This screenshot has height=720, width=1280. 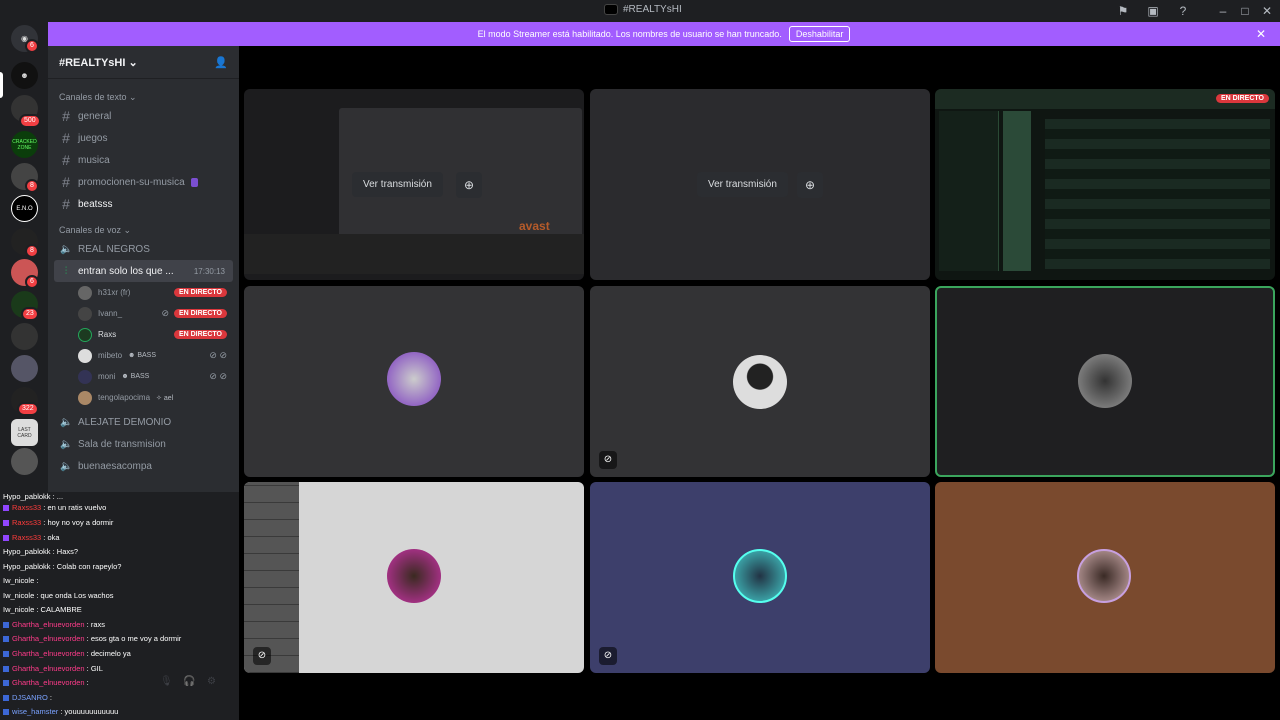 I want to click on channel-promocionen: # promocionen-su-musica, so click(x=143, y=182).